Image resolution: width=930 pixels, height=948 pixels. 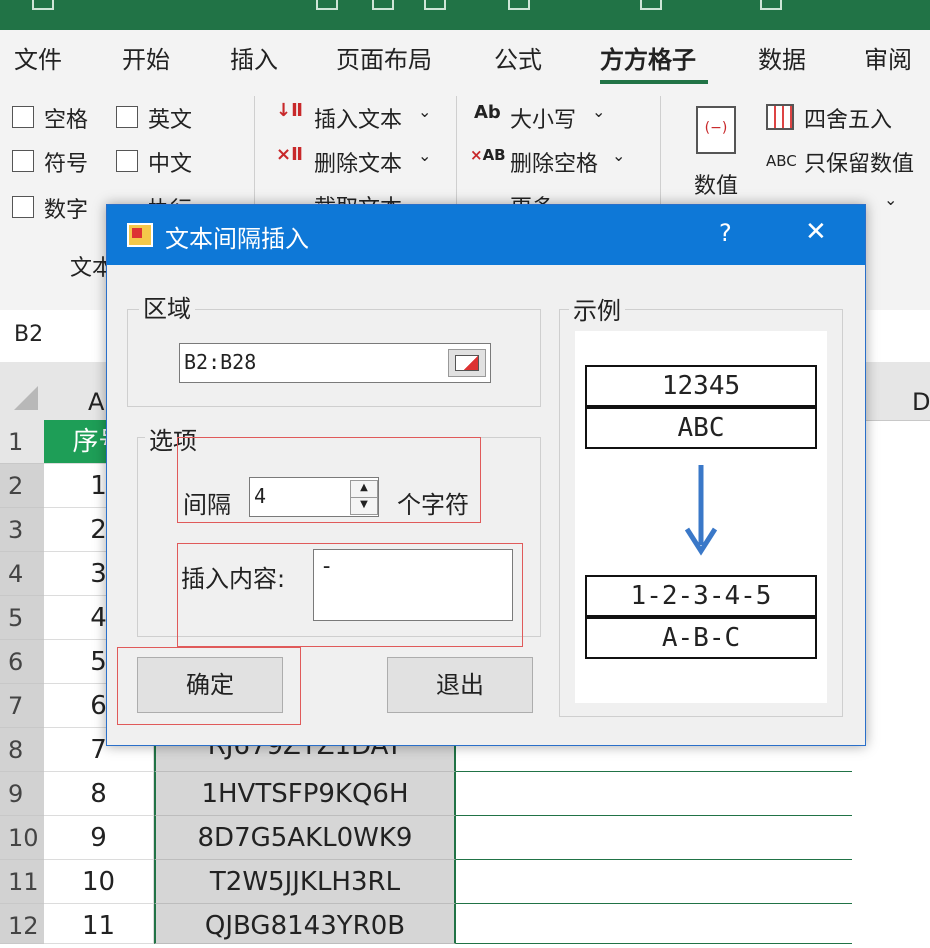 What do you see at coordinates (487, 112) in the screenshot?
I see `case-icon: Ab` at bounding box center [487, 112].